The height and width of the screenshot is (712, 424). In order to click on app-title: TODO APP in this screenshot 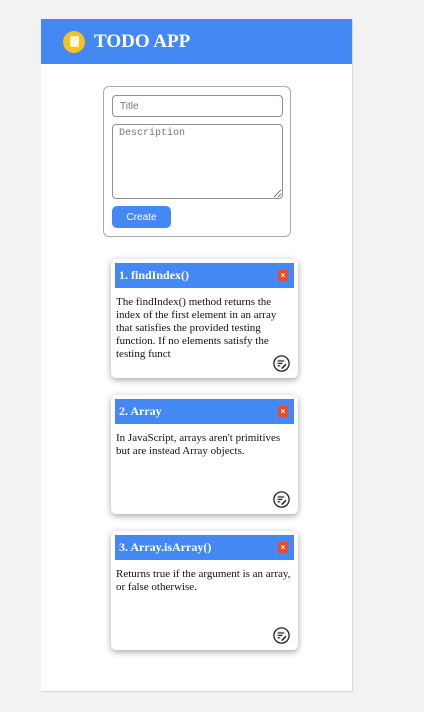, I will do `click(142, 41)`.